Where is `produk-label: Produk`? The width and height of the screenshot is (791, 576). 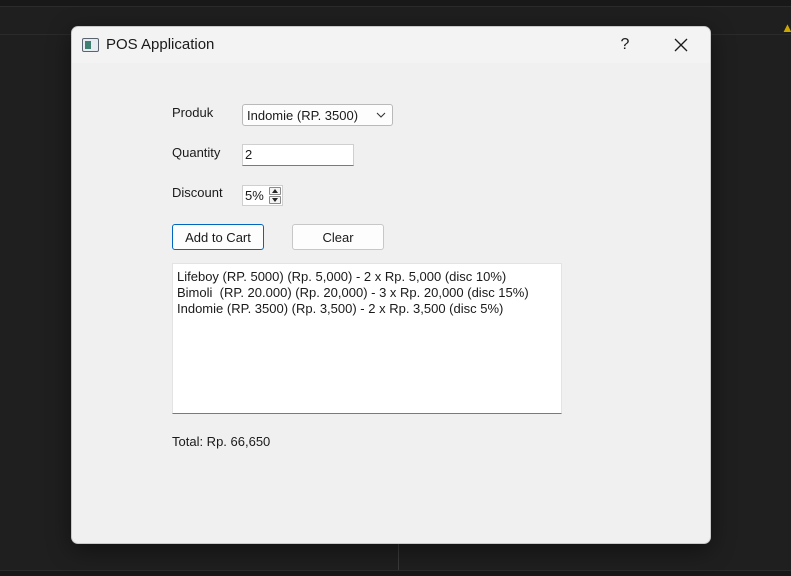
produk-label: Produk is located at coordinates (193, 112).